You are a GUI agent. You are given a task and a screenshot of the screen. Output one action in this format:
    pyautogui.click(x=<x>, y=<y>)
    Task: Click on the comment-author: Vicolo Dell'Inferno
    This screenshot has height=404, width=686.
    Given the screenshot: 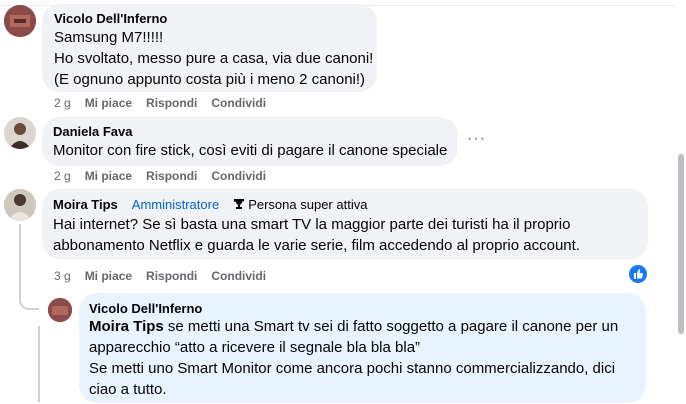 What is the action you would take?
    pyautogui.click(x=110, y=19)
    